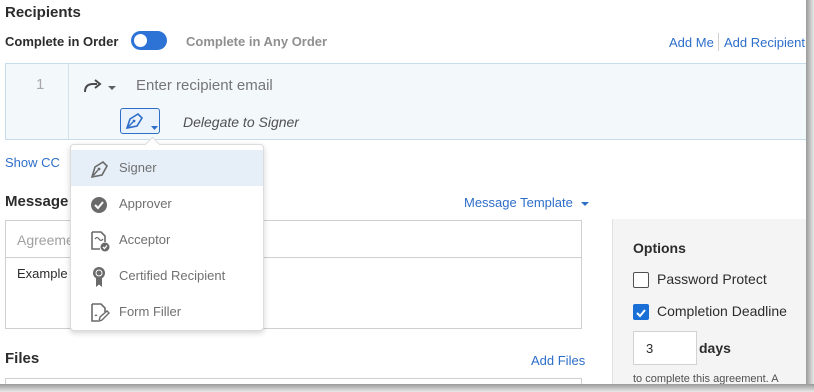 The height and width of the screenshot is (392, 814). I want to click on add-files-link: Add Files, so click(558, 360).